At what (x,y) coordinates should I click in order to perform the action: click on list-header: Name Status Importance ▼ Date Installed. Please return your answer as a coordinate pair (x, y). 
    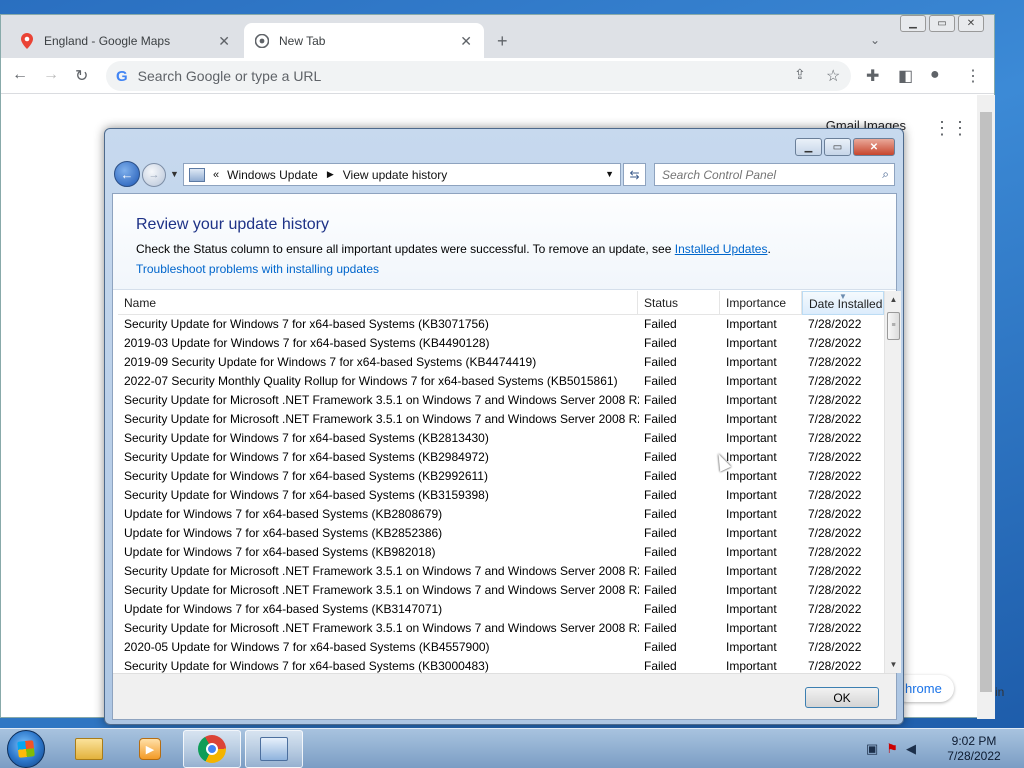
    Looking at the image, I should click on (501, 303).